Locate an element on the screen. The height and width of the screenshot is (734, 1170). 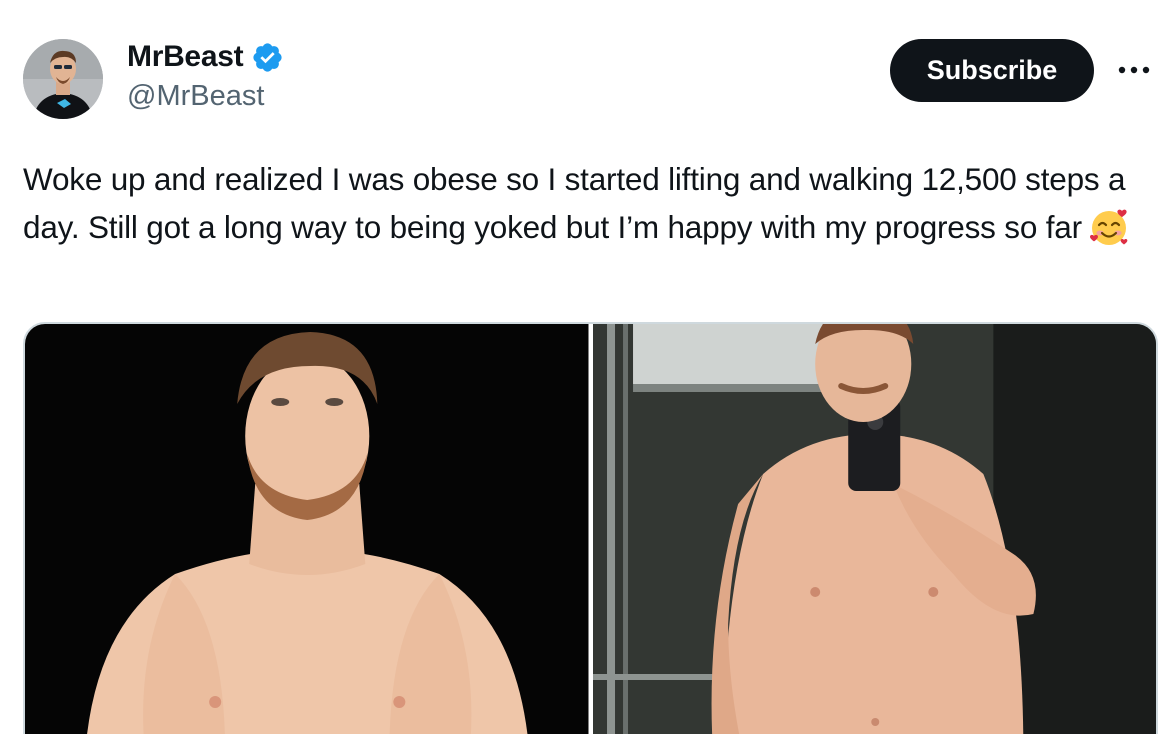
author-name-row: MrBeast is located at coordinates (205, 57).